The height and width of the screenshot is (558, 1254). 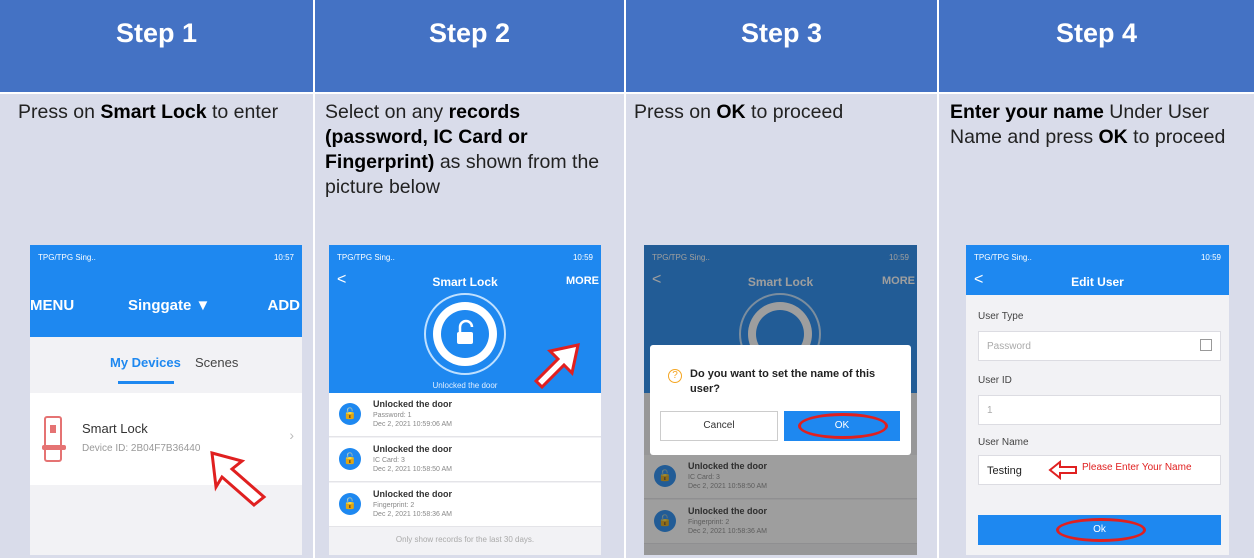 I want to click on instruction-text: Select on any, so click(x=387, y=112).